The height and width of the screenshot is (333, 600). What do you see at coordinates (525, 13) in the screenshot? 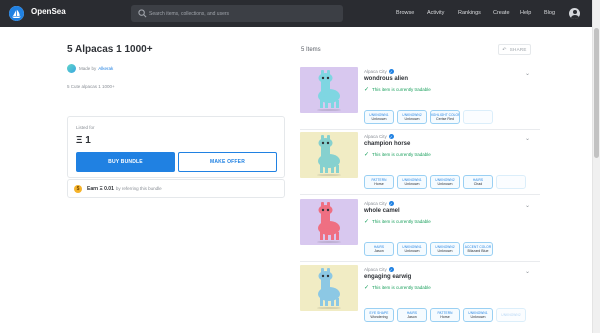
I see `nav-help: Help` at bounding box center [525, 13].